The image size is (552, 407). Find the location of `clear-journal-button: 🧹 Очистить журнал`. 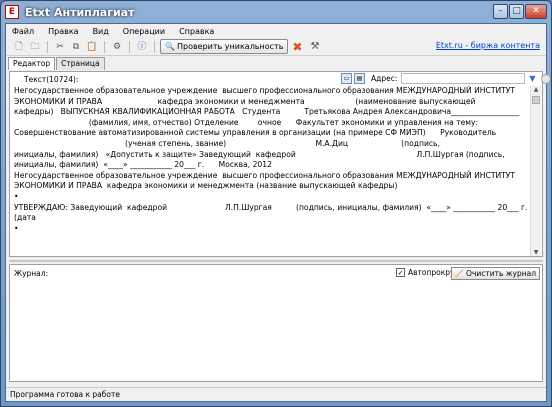

clear-journal-button: 🧹 Очистить журнал is located at coordinates (495, 273).